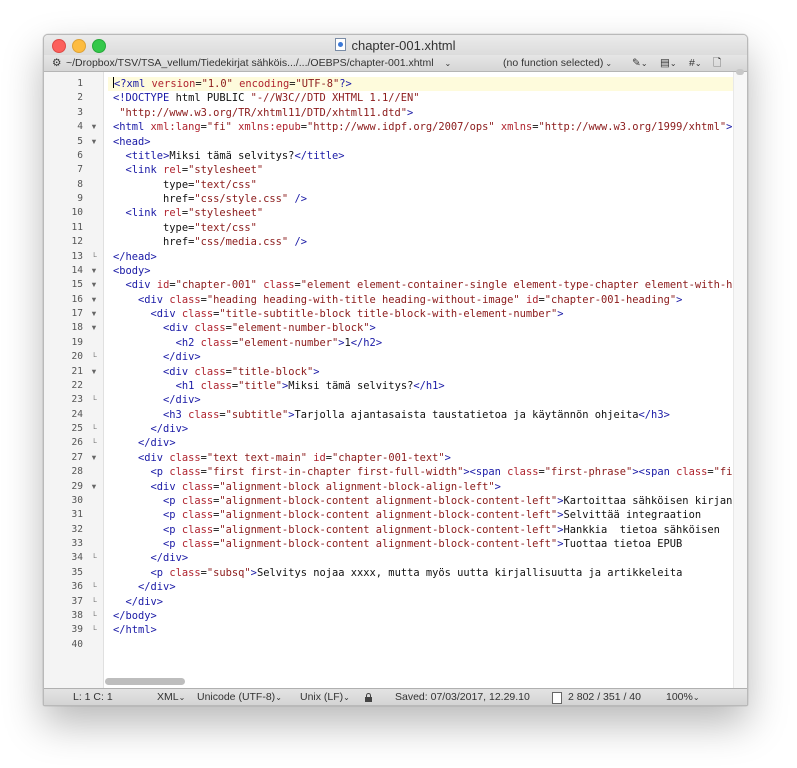 This screenshot has width=797, height=768. Describe the element at coordinates (423, 328) in the screenshot. I see `code-text: <div class="element-number-block">` at that location.